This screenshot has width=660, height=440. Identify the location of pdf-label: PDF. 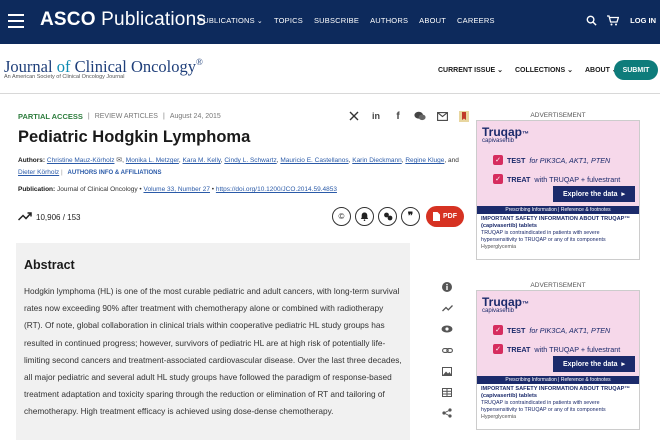
(450, 216).